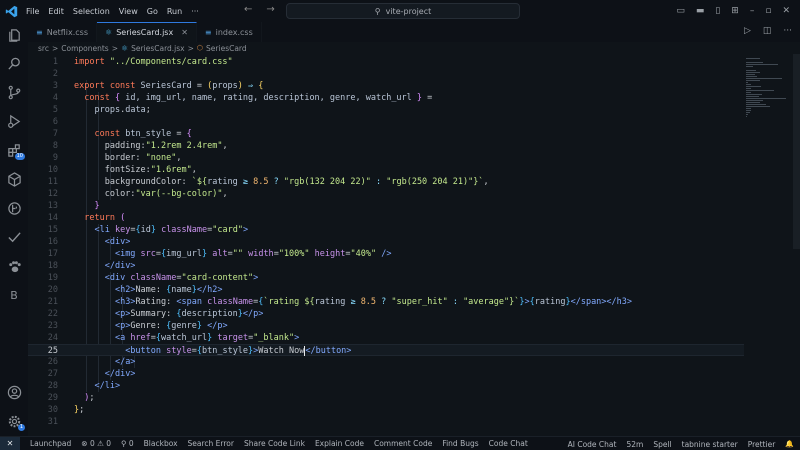 This screenshot has height=450, width=800. What do you see at coordinates (274, 443) in the screenshot?
I see `status-item: Share Code Link` at bounding box center [274, 443].